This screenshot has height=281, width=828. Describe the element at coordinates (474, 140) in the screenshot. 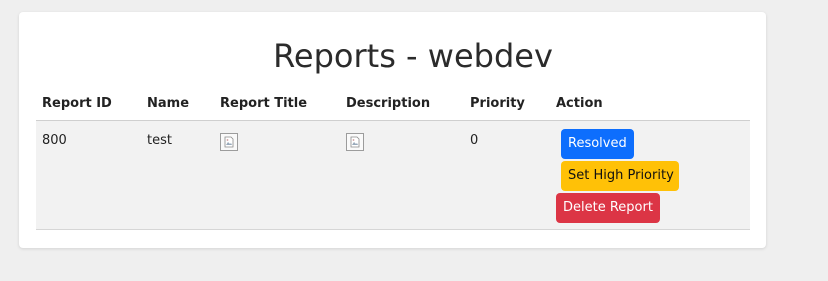

I see `cell-priority: 0` at that location.